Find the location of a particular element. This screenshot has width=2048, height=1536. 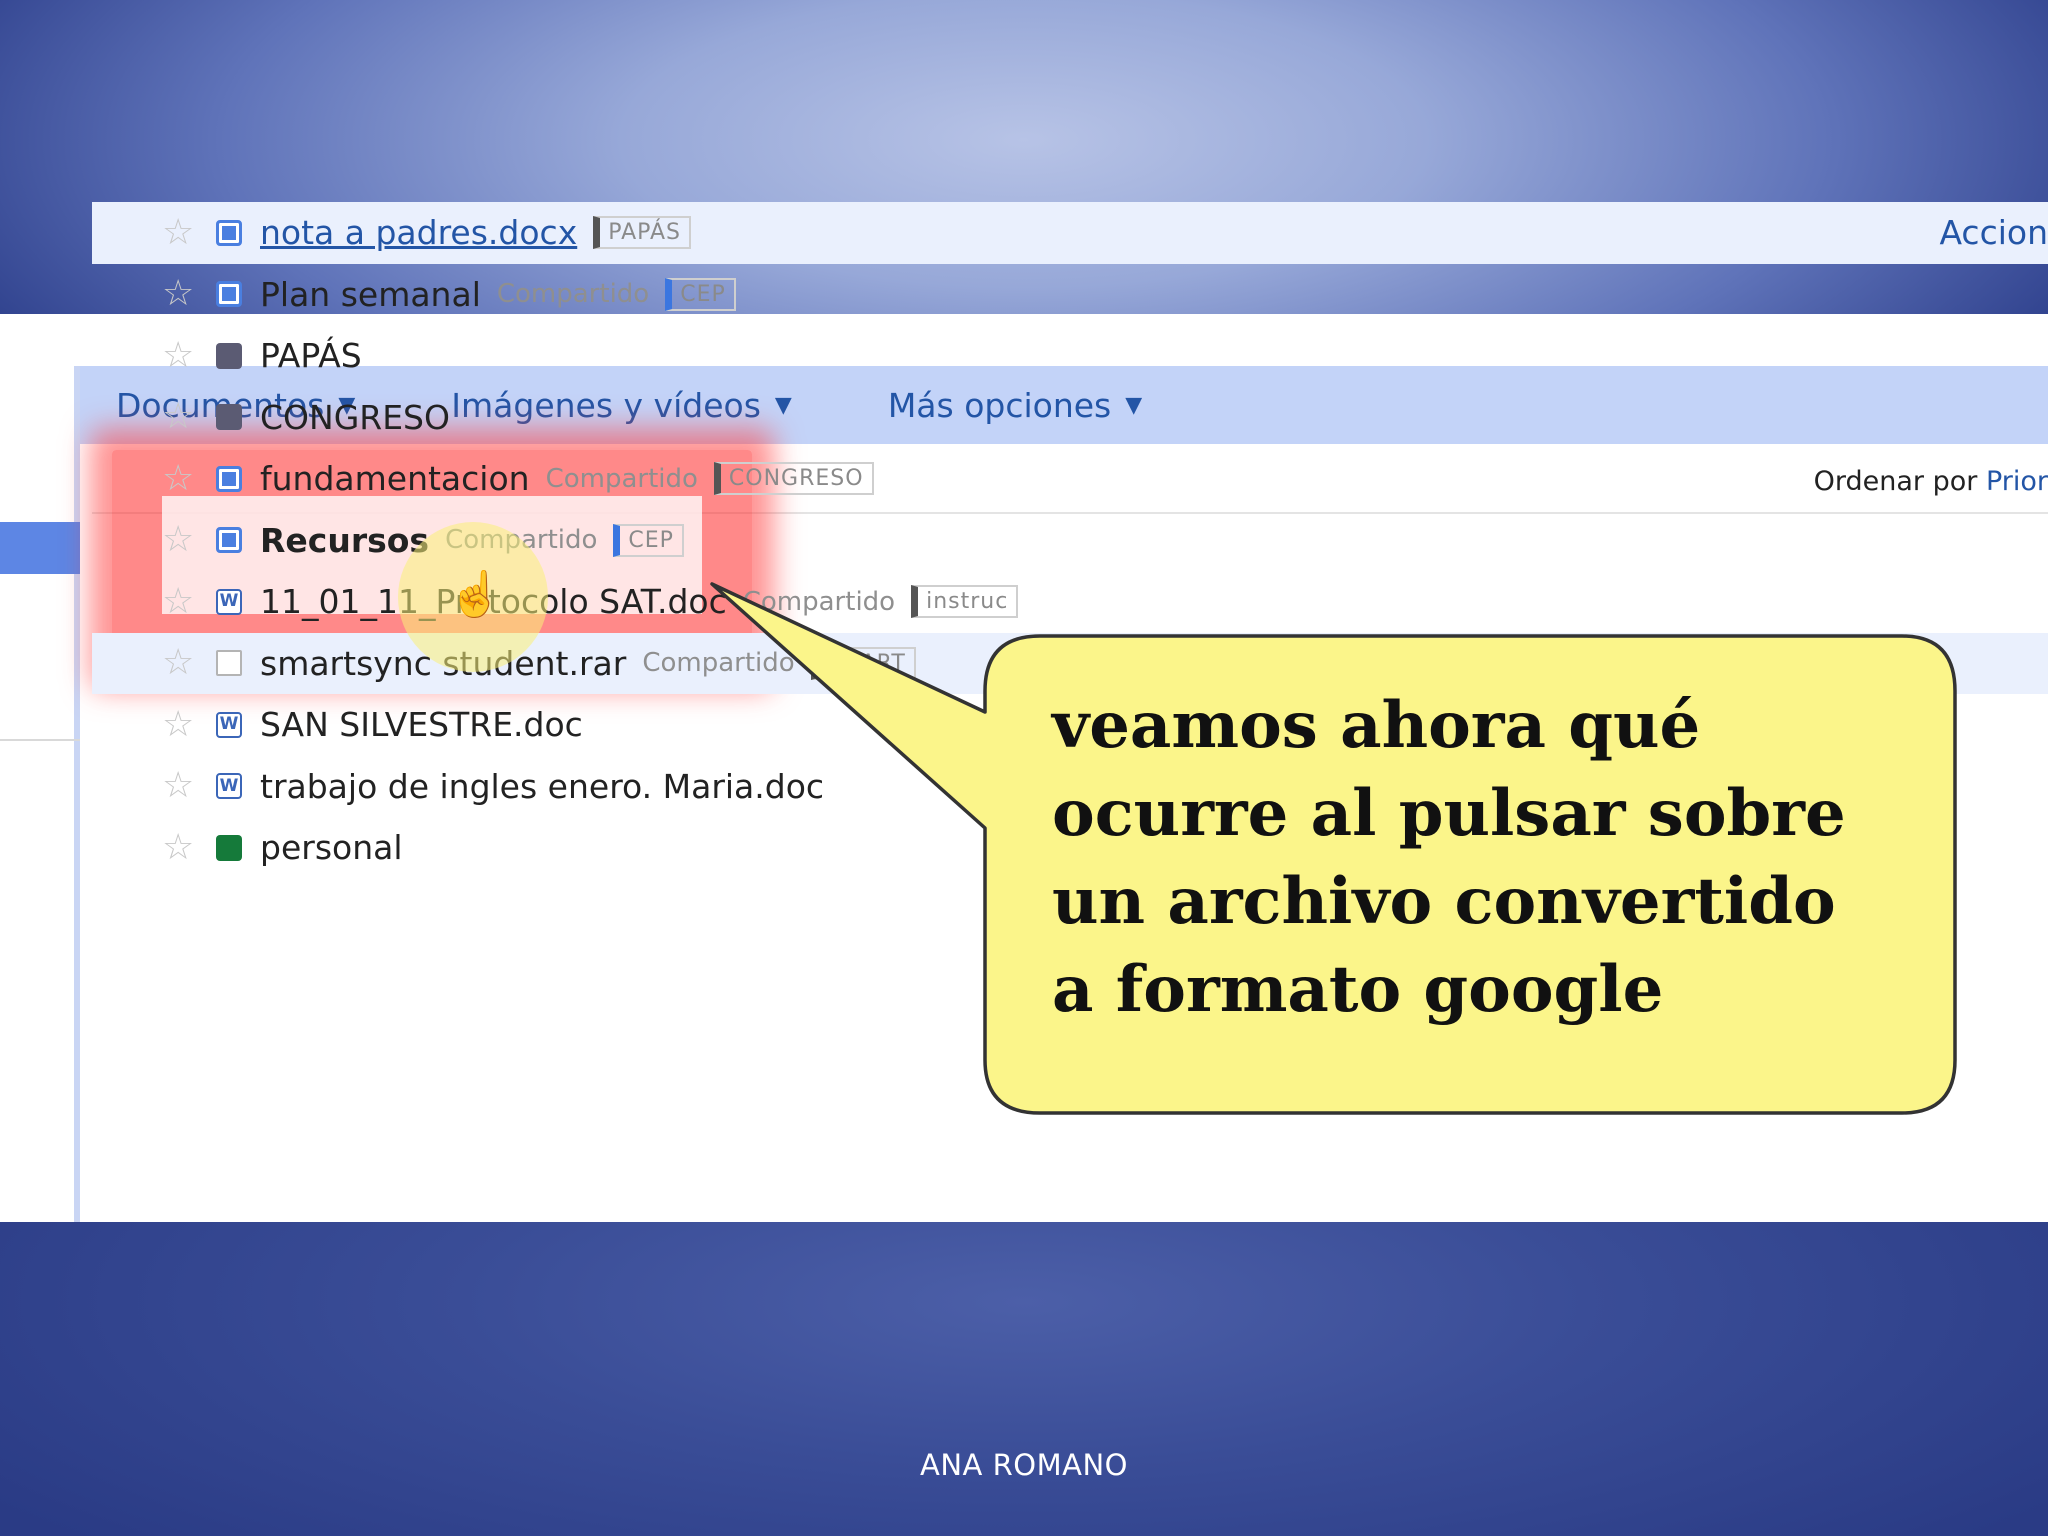

folder-tag: instruc is located at coordinates (965, 602).